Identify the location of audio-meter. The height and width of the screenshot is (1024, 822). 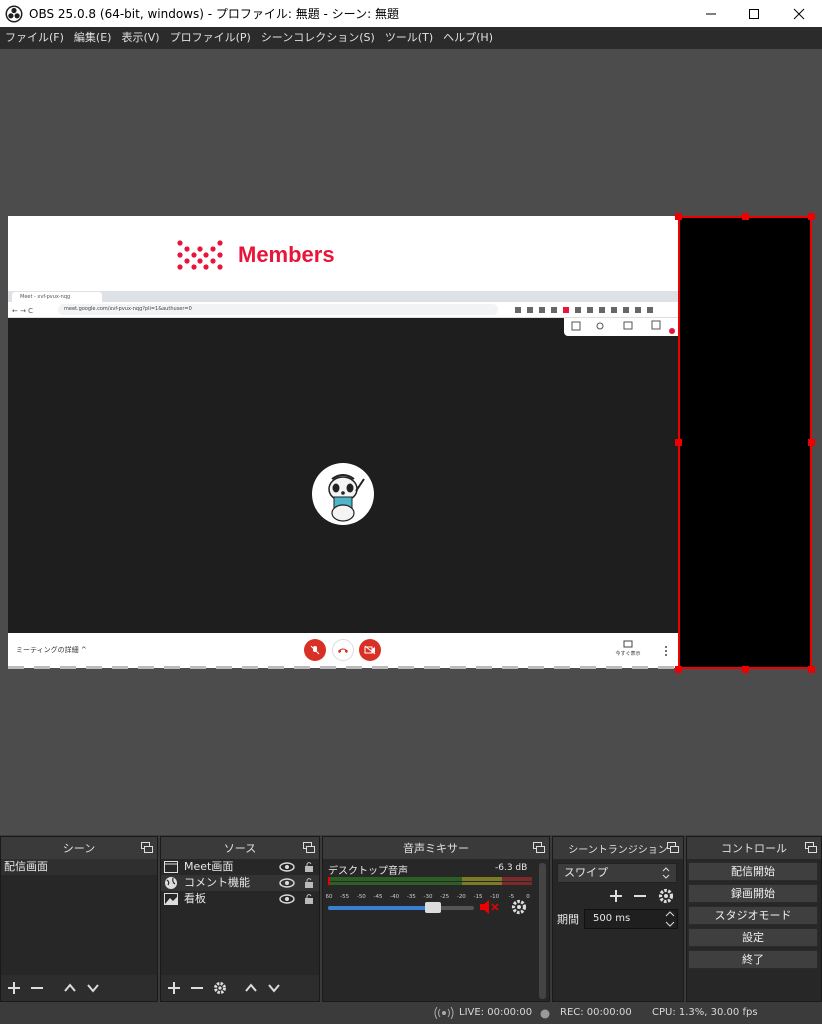
(430, 881).